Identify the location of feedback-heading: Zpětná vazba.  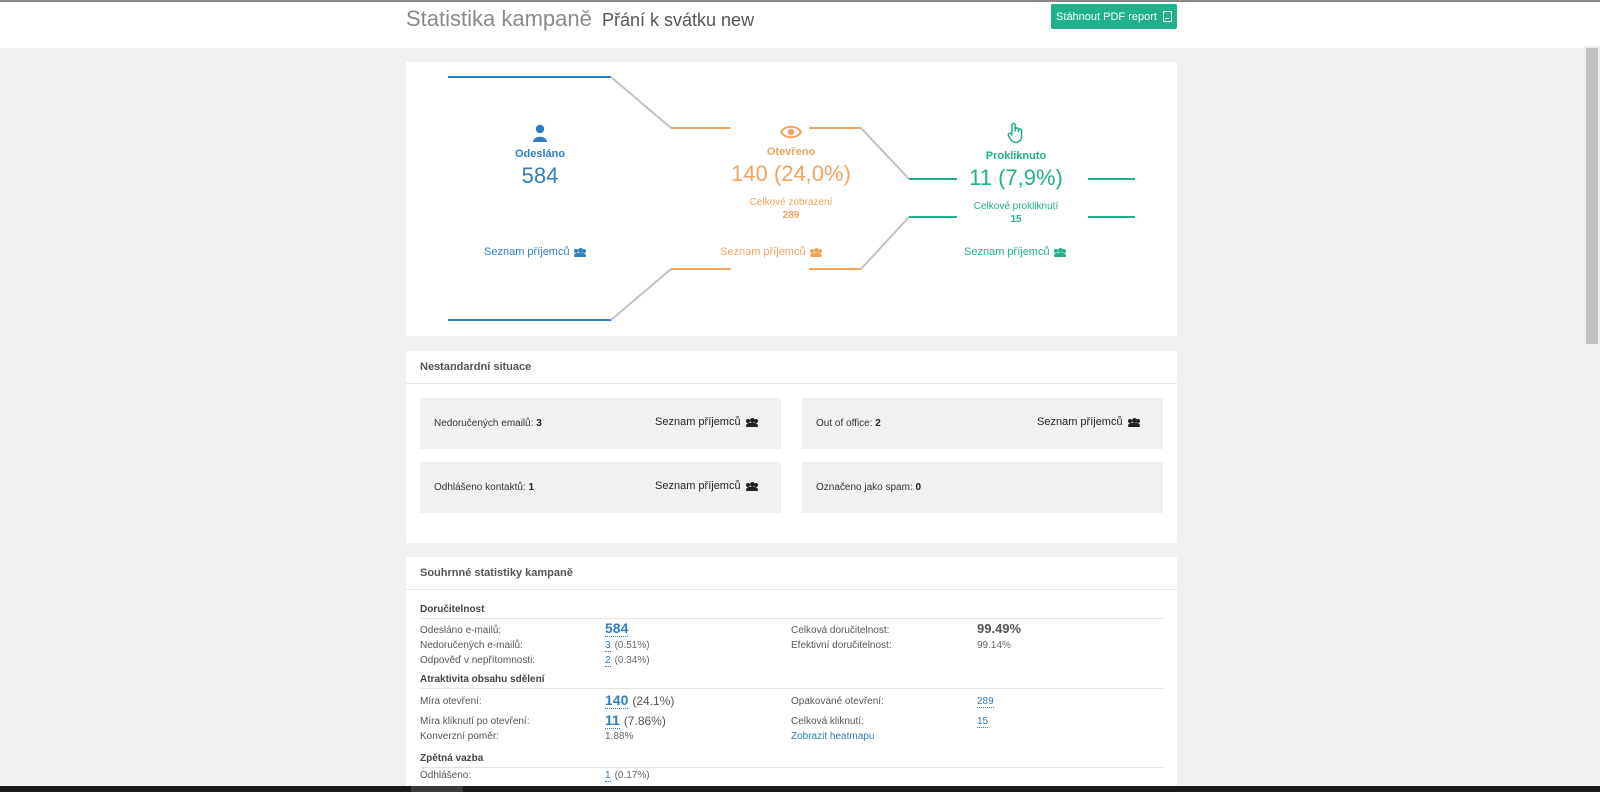
(791, 760).